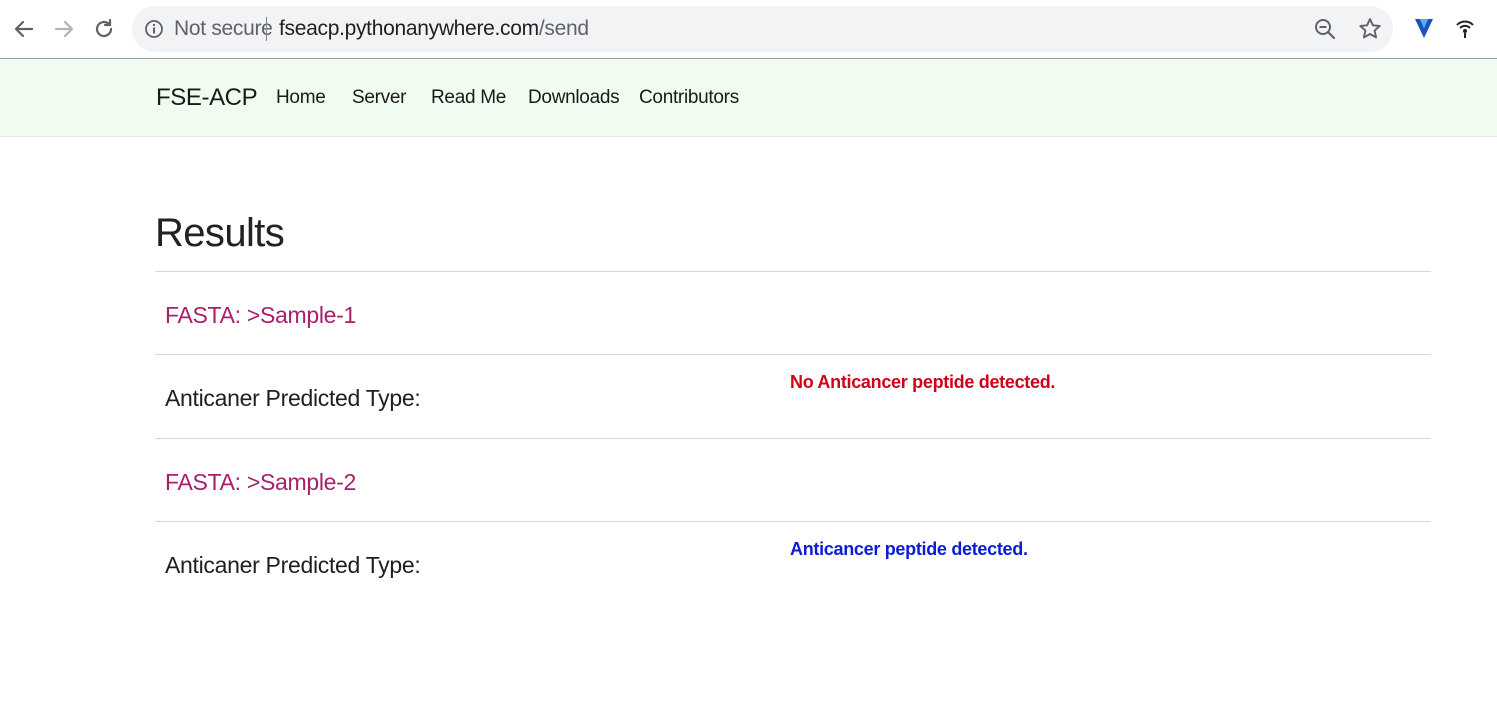 The width and height of the screenshot is (1497, 708). I want to click on security-label: Not secure, so click(223, 28).